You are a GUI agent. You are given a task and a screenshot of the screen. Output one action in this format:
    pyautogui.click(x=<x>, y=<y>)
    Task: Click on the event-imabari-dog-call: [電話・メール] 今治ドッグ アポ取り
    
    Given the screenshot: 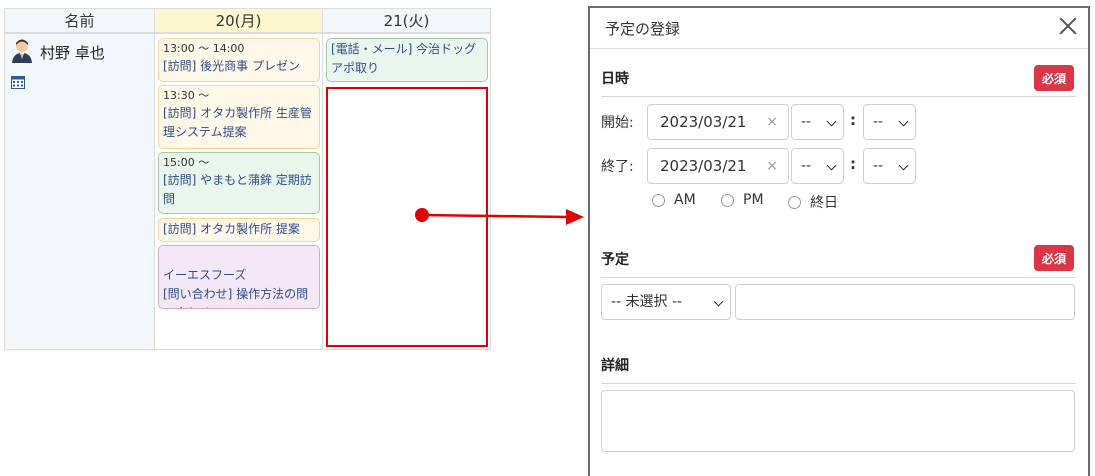 What is the action you would take?
    pyautogui.click(x=407, y=60)
    